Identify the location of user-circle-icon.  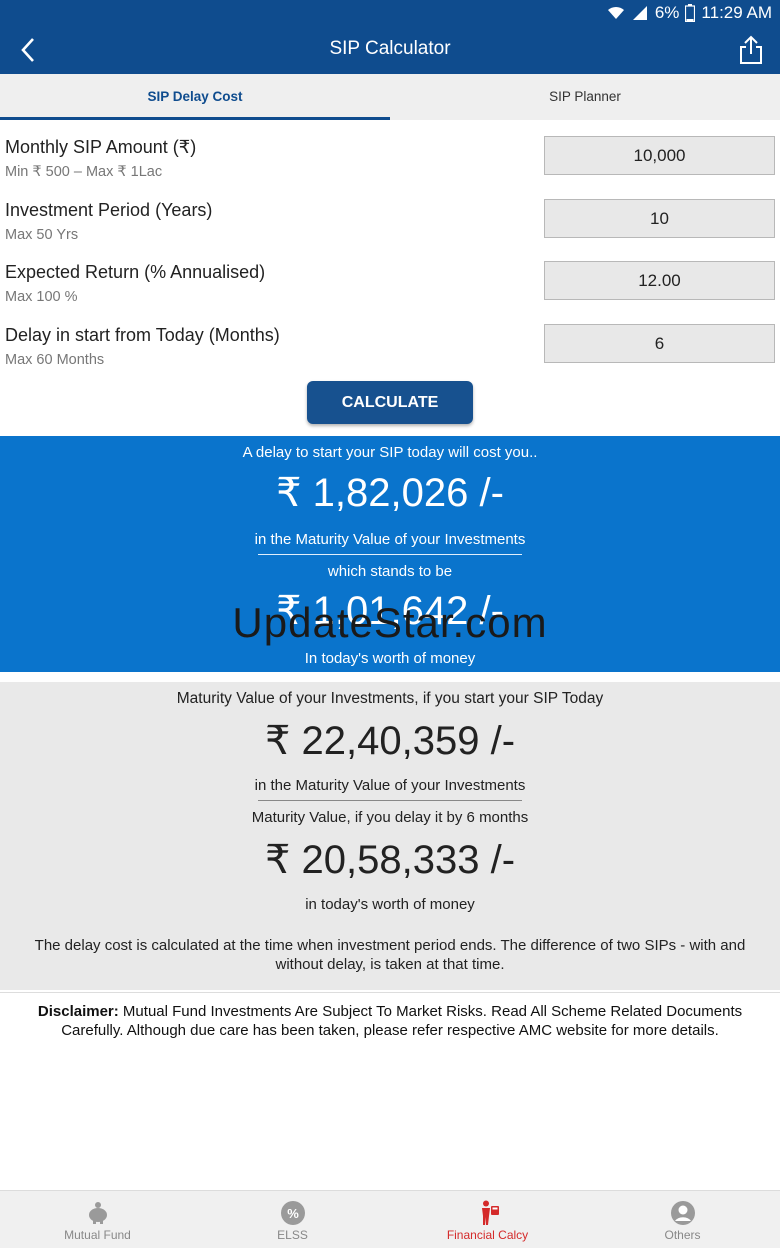
(682, 1213).